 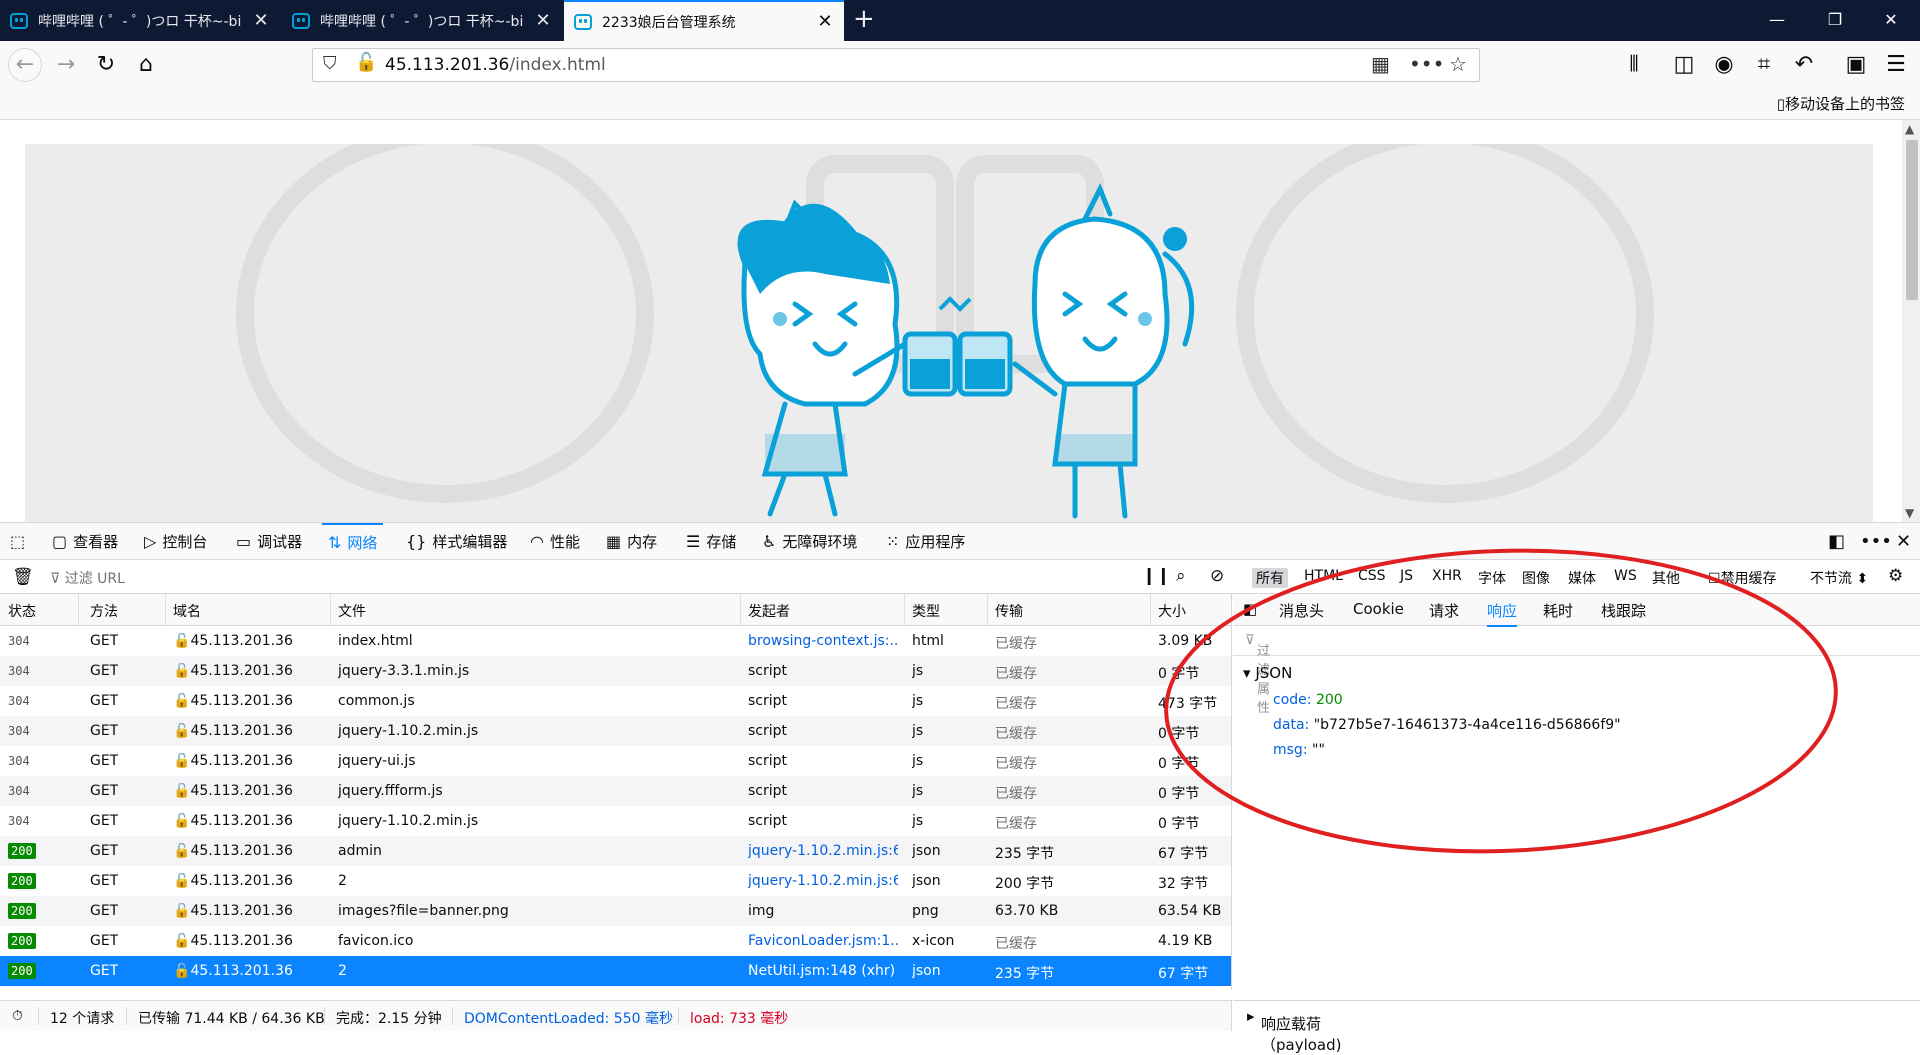 I want to click on new-tab-button: +, so click(x=864, y=19).